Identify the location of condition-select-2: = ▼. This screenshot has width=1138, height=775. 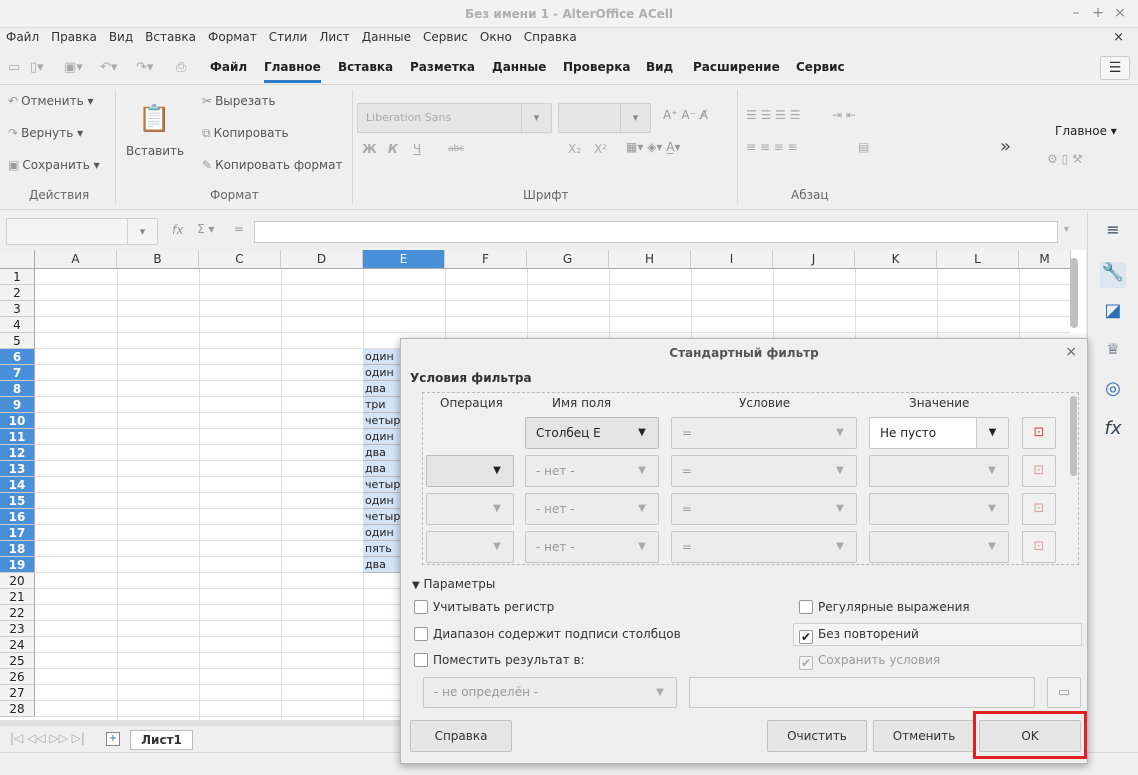
(764, 471).